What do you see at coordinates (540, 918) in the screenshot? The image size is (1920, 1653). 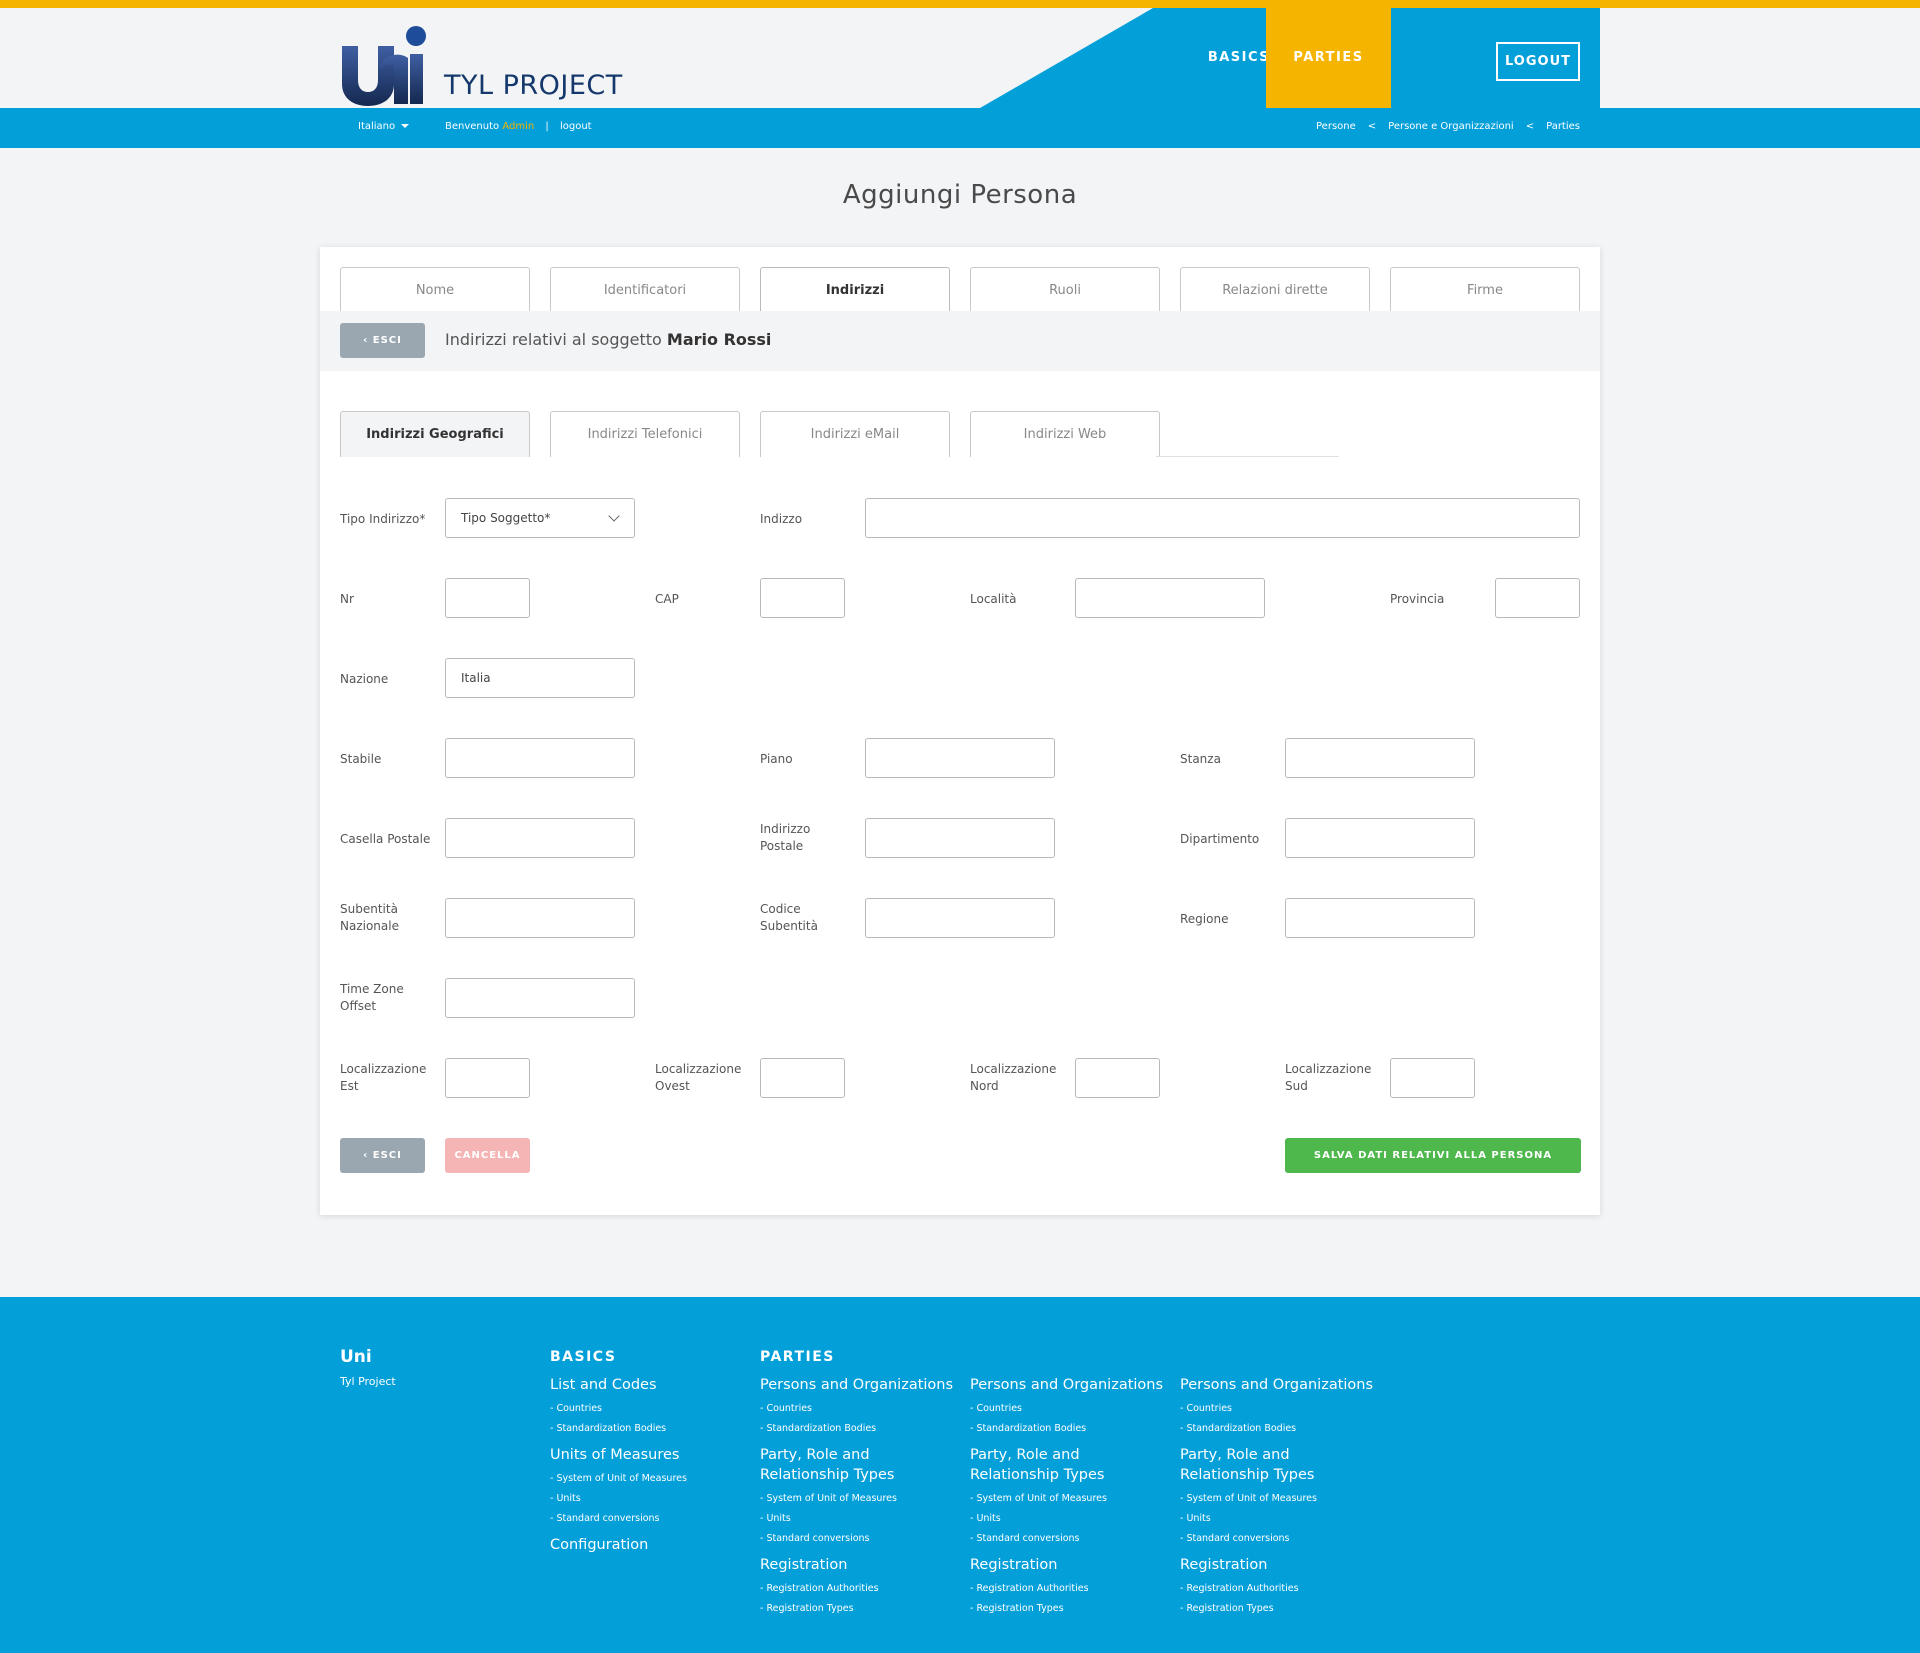 I see `subentita-nazionale-input` at bounding box center [540, 918].